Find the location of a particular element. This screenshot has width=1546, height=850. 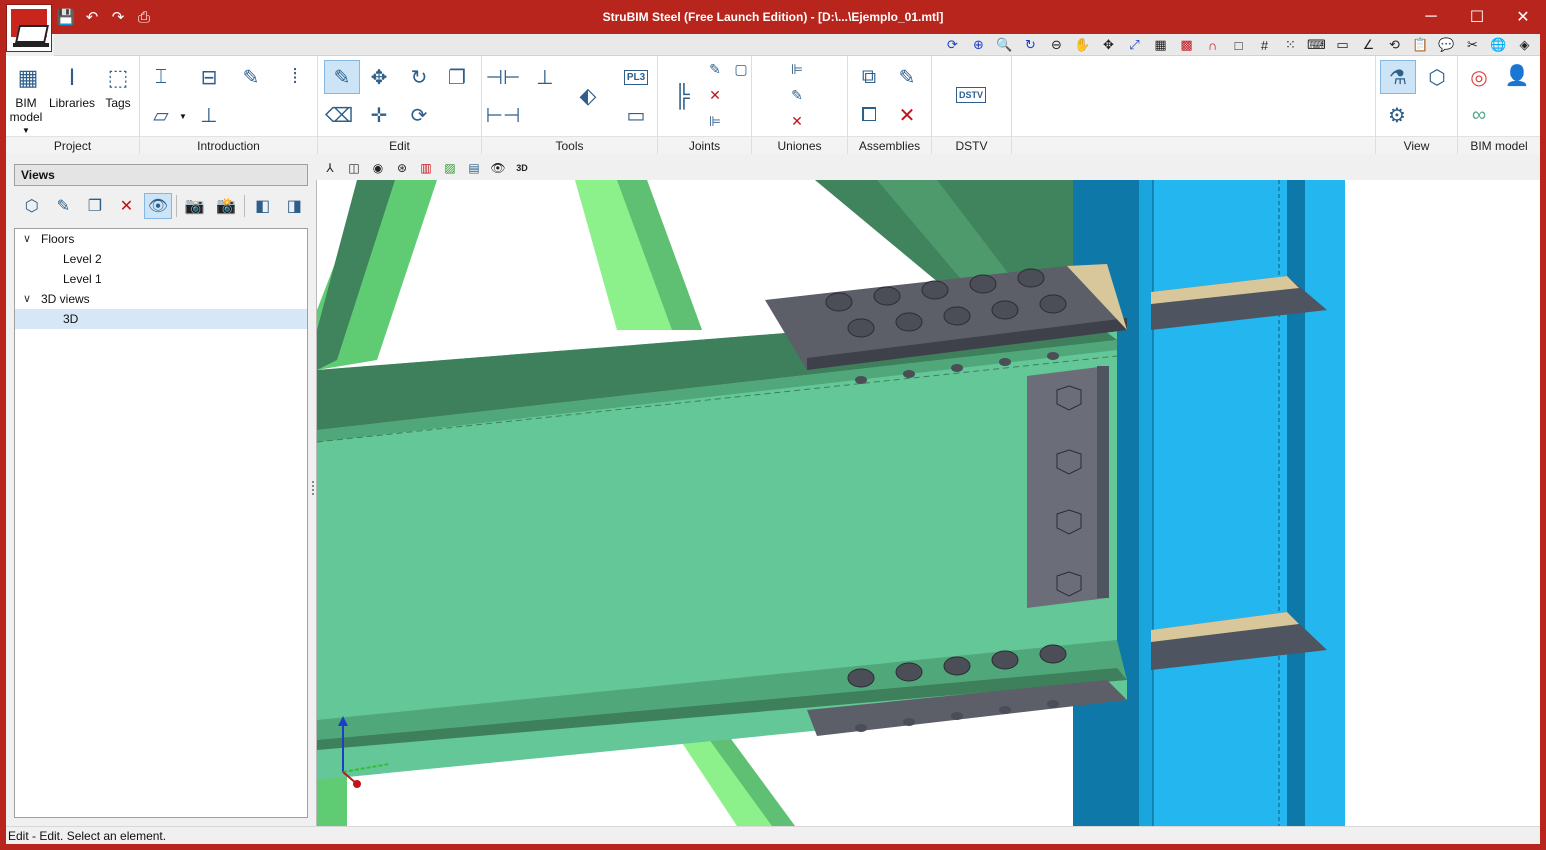

plate-dropdown-icon: ▼ is located at coordinates (183, 117).